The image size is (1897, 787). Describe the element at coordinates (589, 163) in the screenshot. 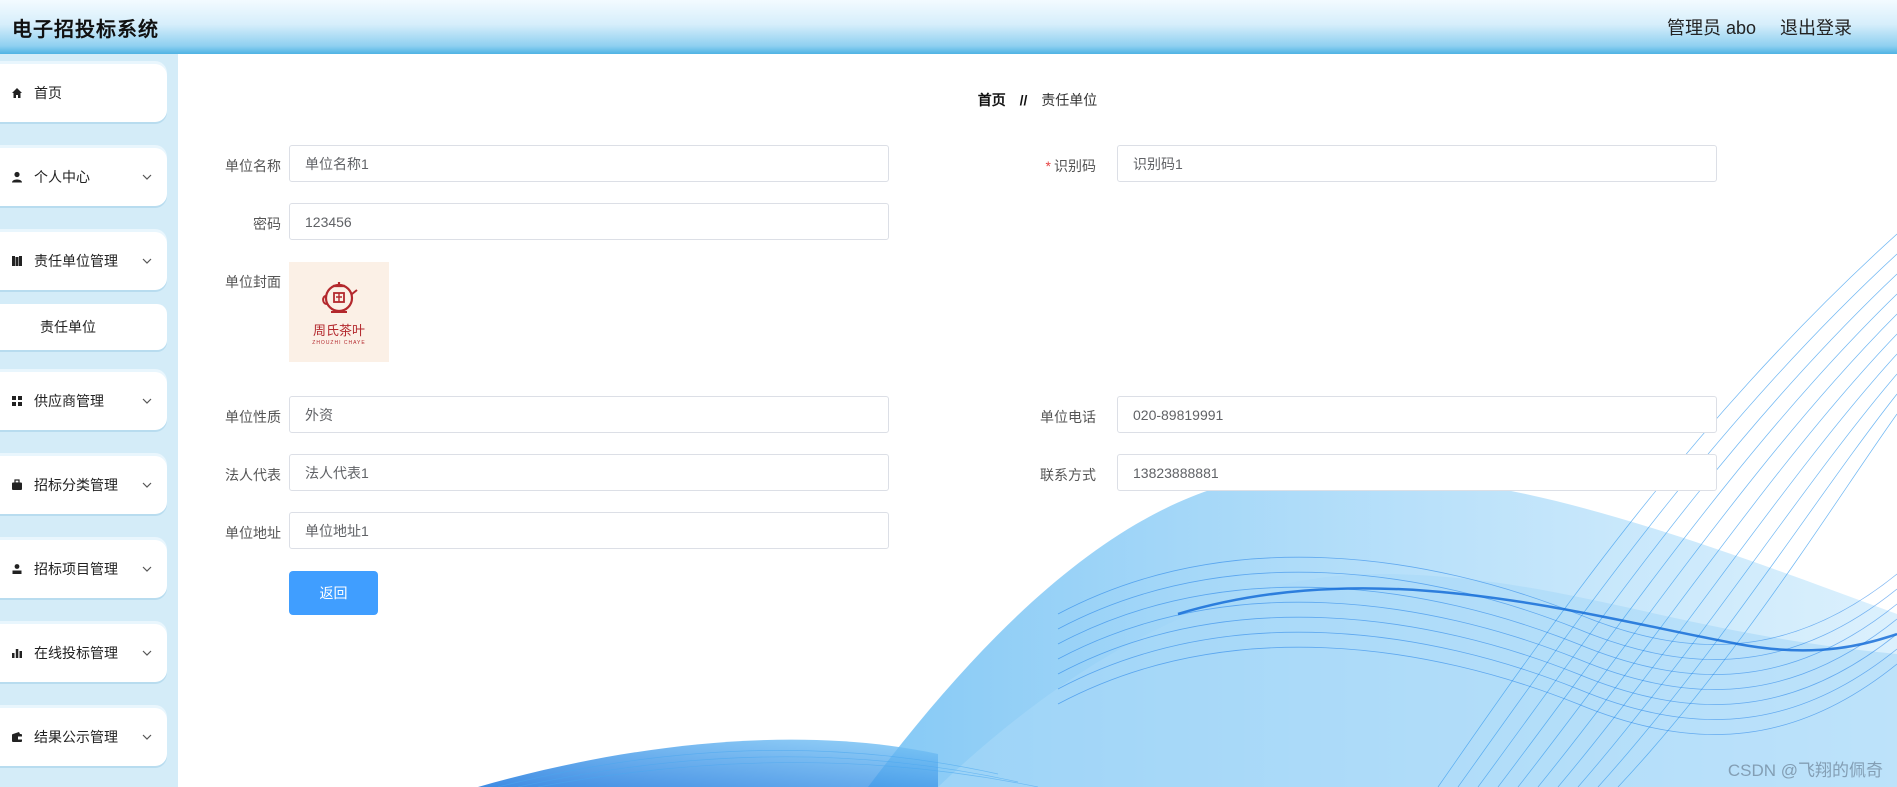

I see `unit-name-field` at that location.